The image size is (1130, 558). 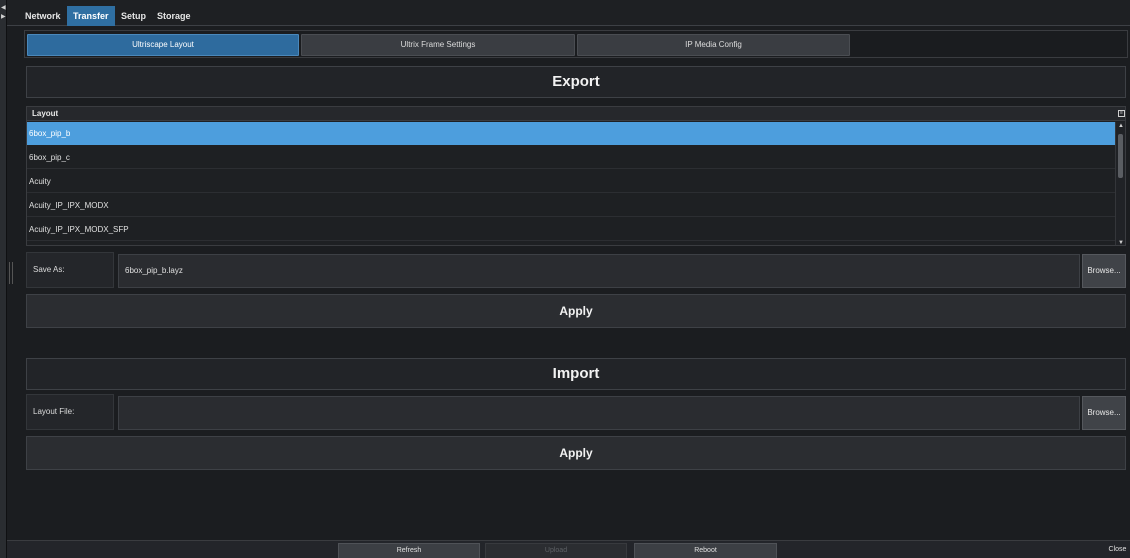 What do you see at coordinates (568, 13) in the screenshot?
I see `top-nav: Network Transfer Setup Storage` at bounding box center [568, 13].